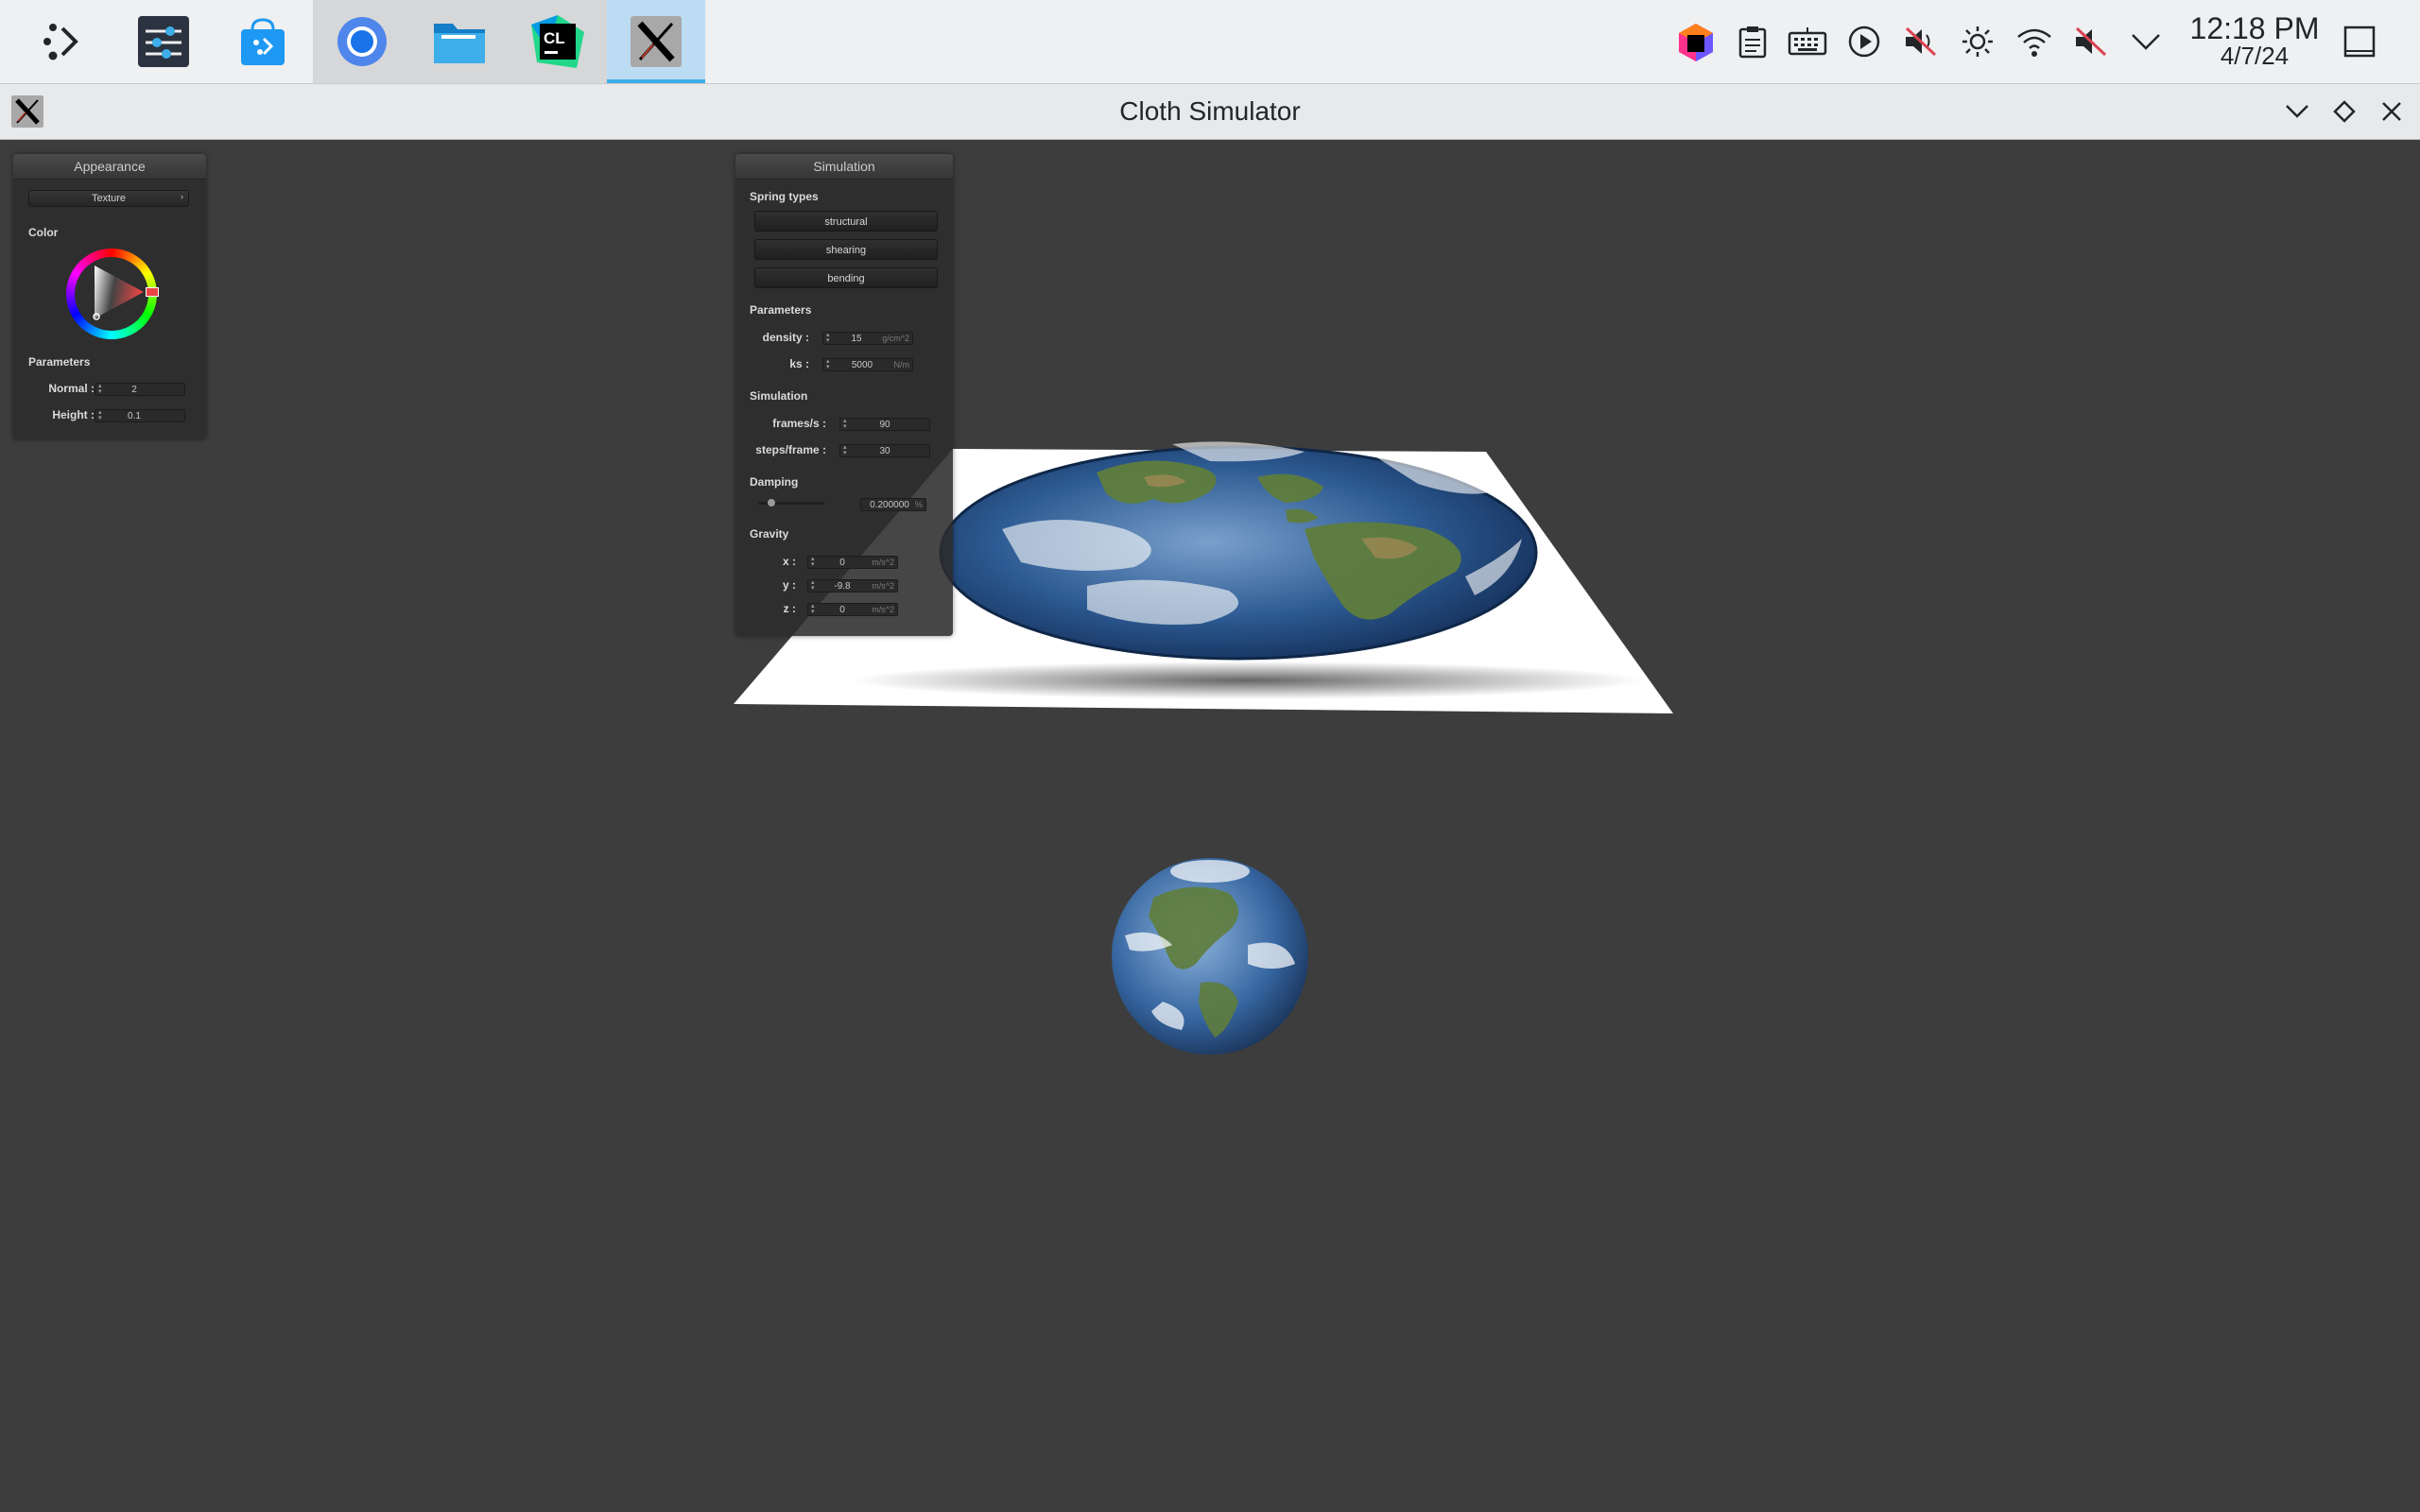 The height and width of the screenshot is (1512, 2420). I want to click on system-settings-icon, so click(163, 41).